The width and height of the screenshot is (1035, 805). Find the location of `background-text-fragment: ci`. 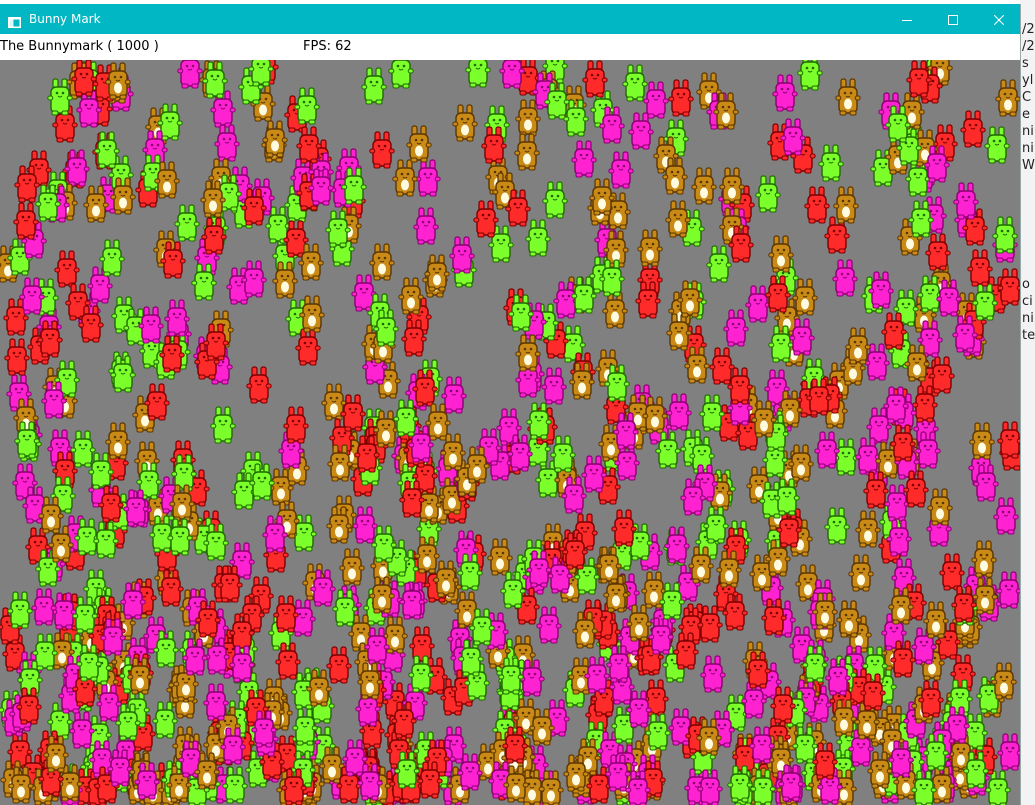

background-text-fragment: ci is located at coordinates (1027, 301).